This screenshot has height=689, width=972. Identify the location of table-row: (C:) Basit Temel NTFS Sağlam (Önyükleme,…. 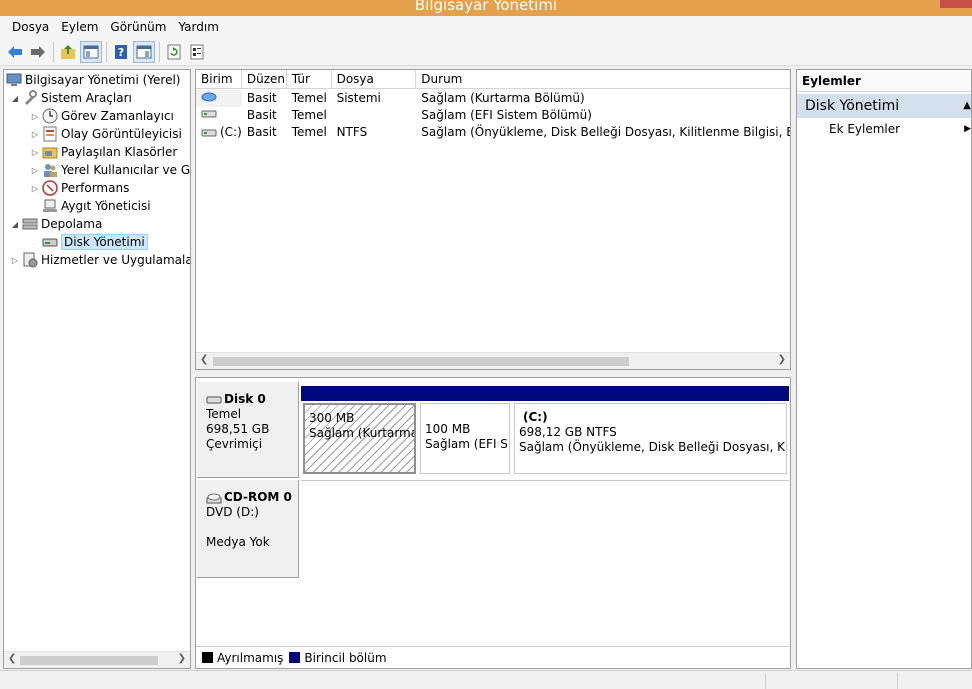
(493, 132).